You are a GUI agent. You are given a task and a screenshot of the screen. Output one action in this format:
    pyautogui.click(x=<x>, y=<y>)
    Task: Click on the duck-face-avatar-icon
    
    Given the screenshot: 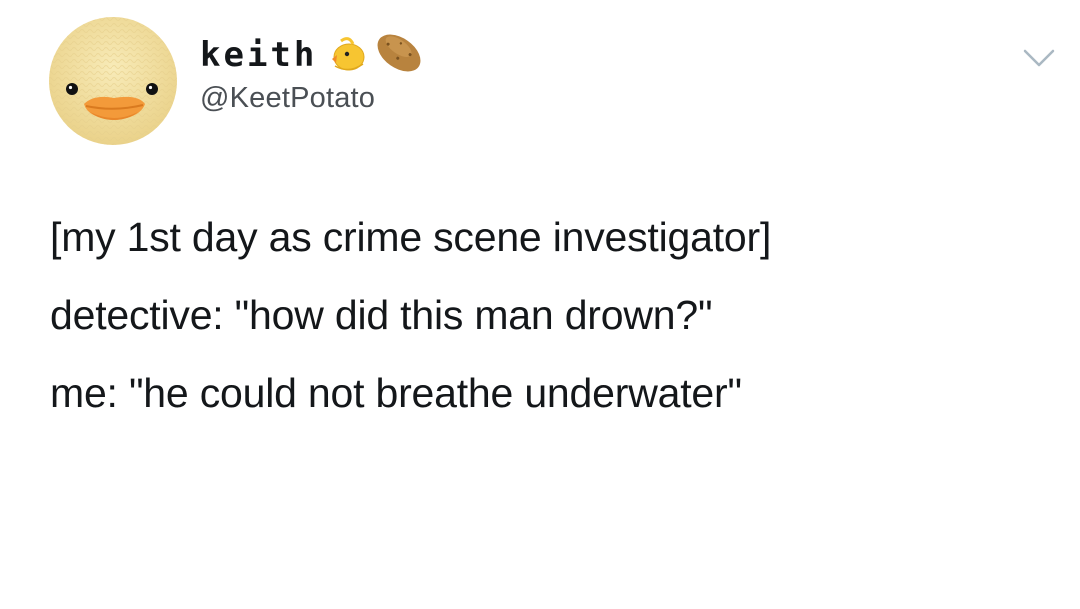 What is the action you would take?
    pyautogui.click(x=113, y=81)
    